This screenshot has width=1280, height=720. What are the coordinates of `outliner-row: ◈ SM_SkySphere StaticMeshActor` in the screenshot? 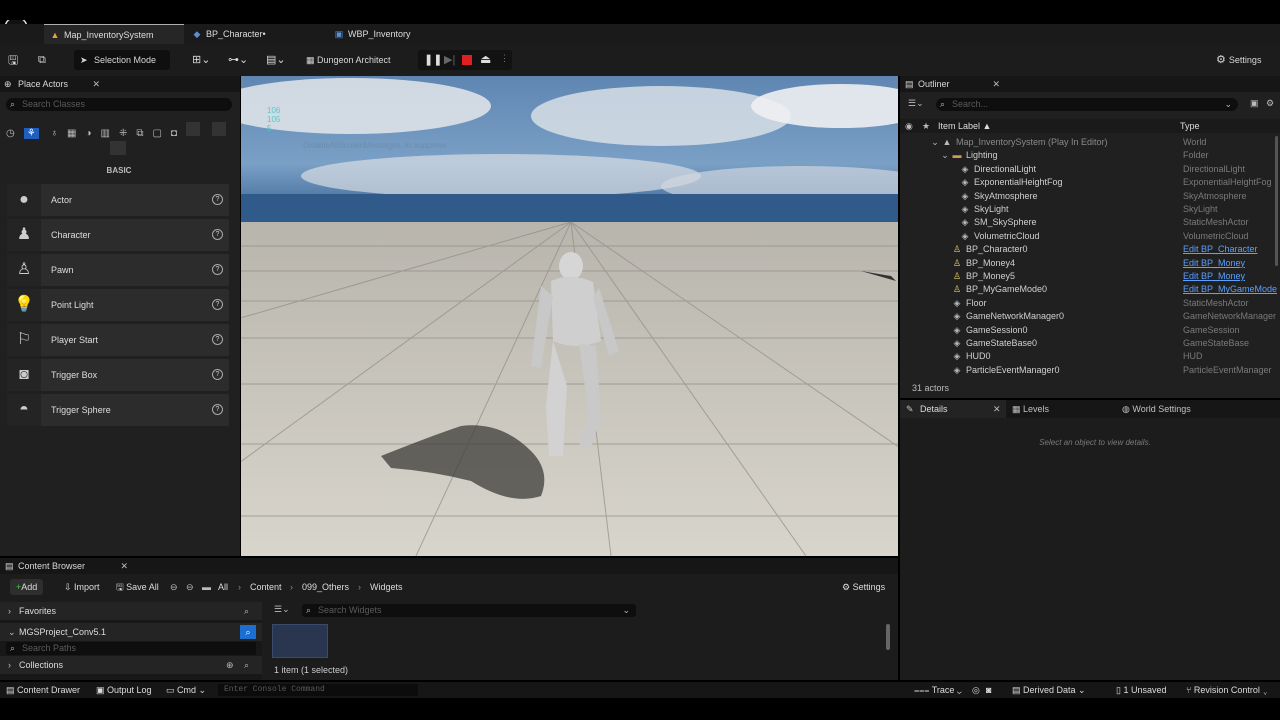 It's located at (1090, 222).